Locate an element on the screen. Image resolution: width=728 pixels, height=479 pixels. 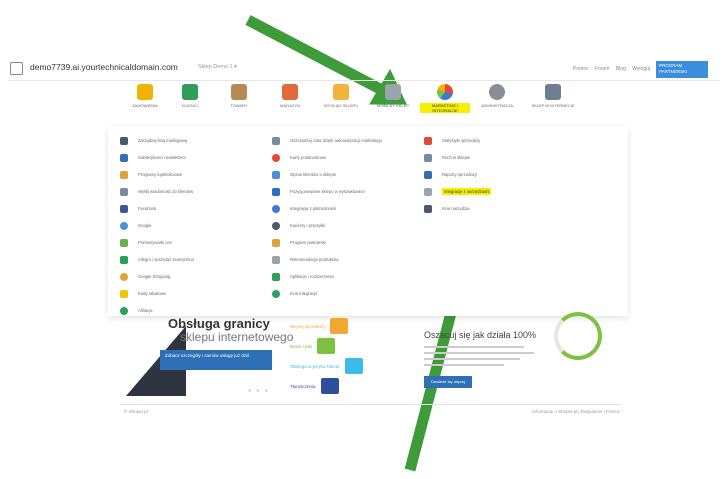
monitor-icon is located at coordinates (553, 92).